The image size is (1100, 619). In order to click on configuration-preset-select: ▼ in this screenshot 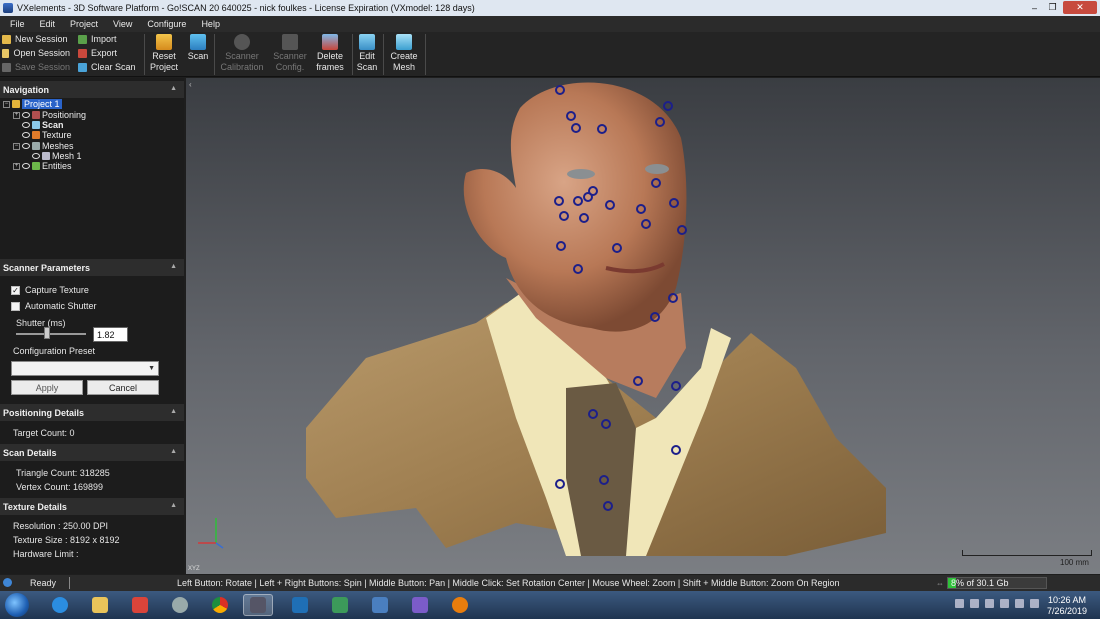, I will do `click(85, 368)`.